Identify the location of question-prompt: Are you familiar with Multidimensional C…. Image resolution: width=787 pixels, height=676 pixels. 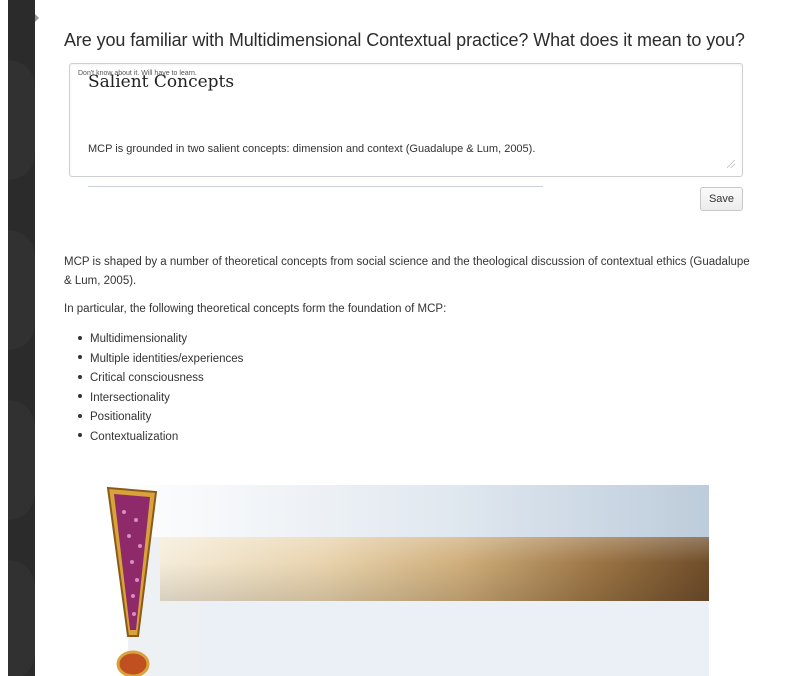
(404, 40).